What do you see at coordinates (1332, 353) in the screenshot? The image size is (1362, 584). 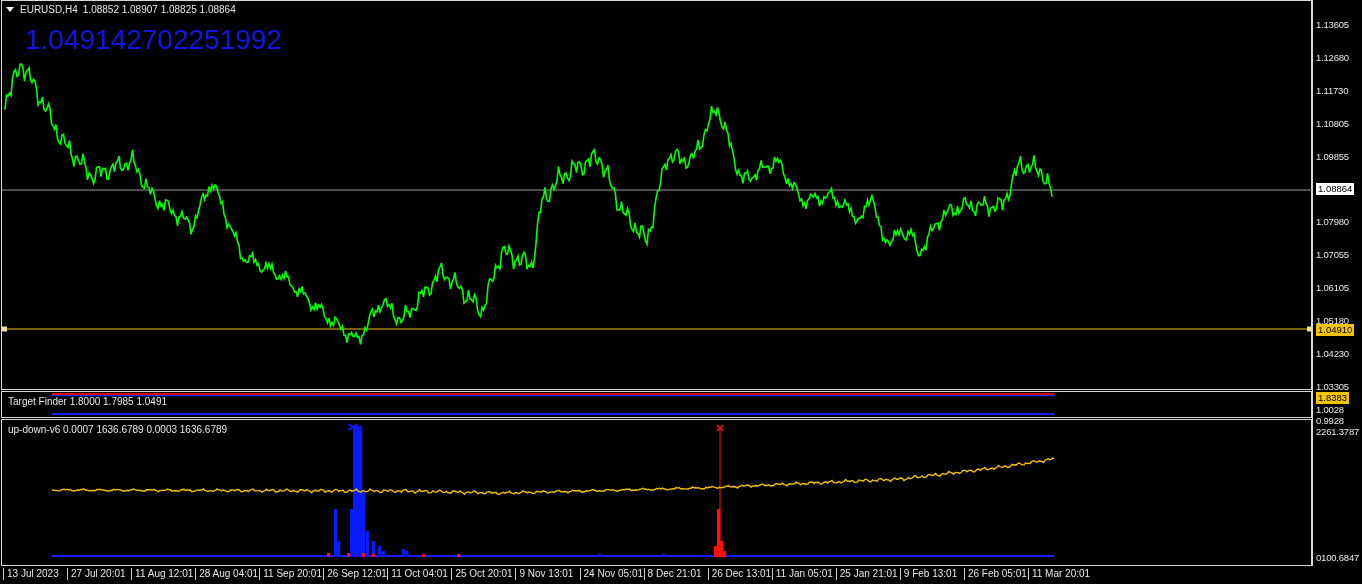 I see `price-tick: 1.04230` at bounding box center [1332, 353].